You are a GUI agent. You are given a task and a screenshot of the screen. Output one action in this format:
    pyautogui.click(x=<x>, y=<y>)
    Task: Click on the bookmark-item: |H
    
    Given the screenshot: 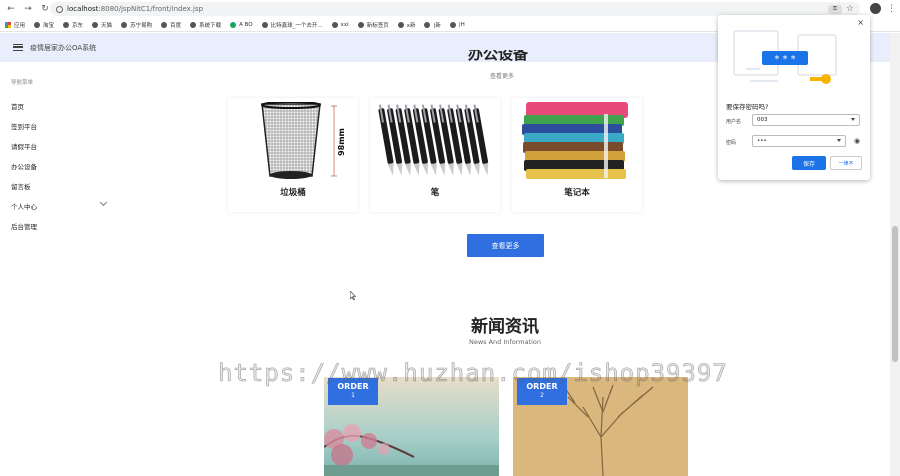 What is the action you would take?
    pyautogui.click(x=457, y=24)
    